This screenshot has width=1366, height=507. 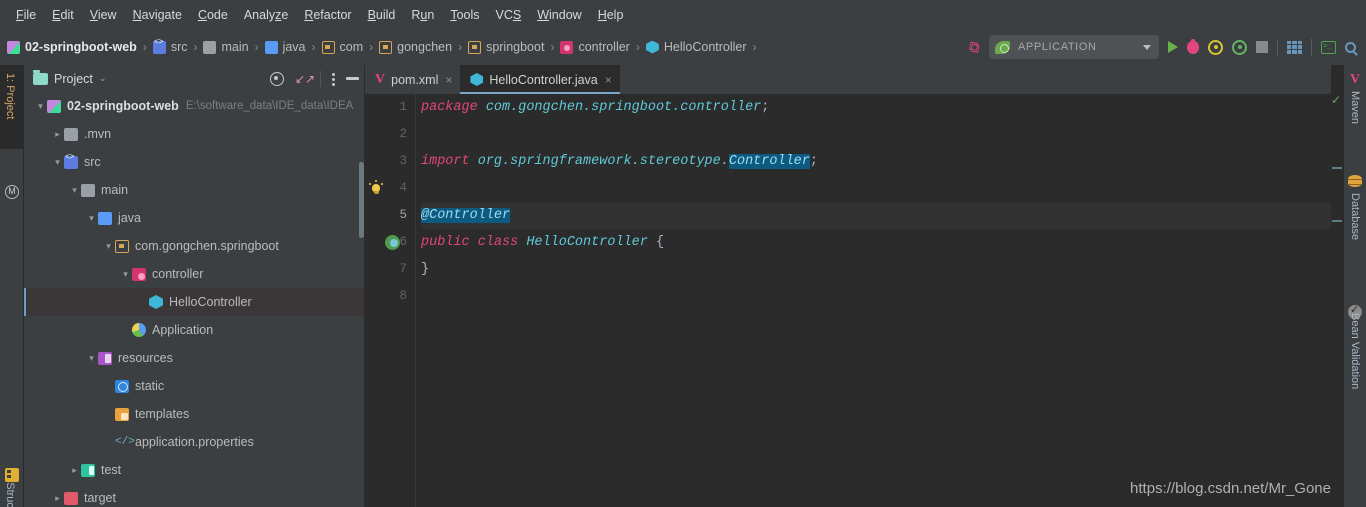 What do you see at coordinates (392, 242) in the screenshot?
I see `spring-bean-icon` at bounding box center [392, 242].